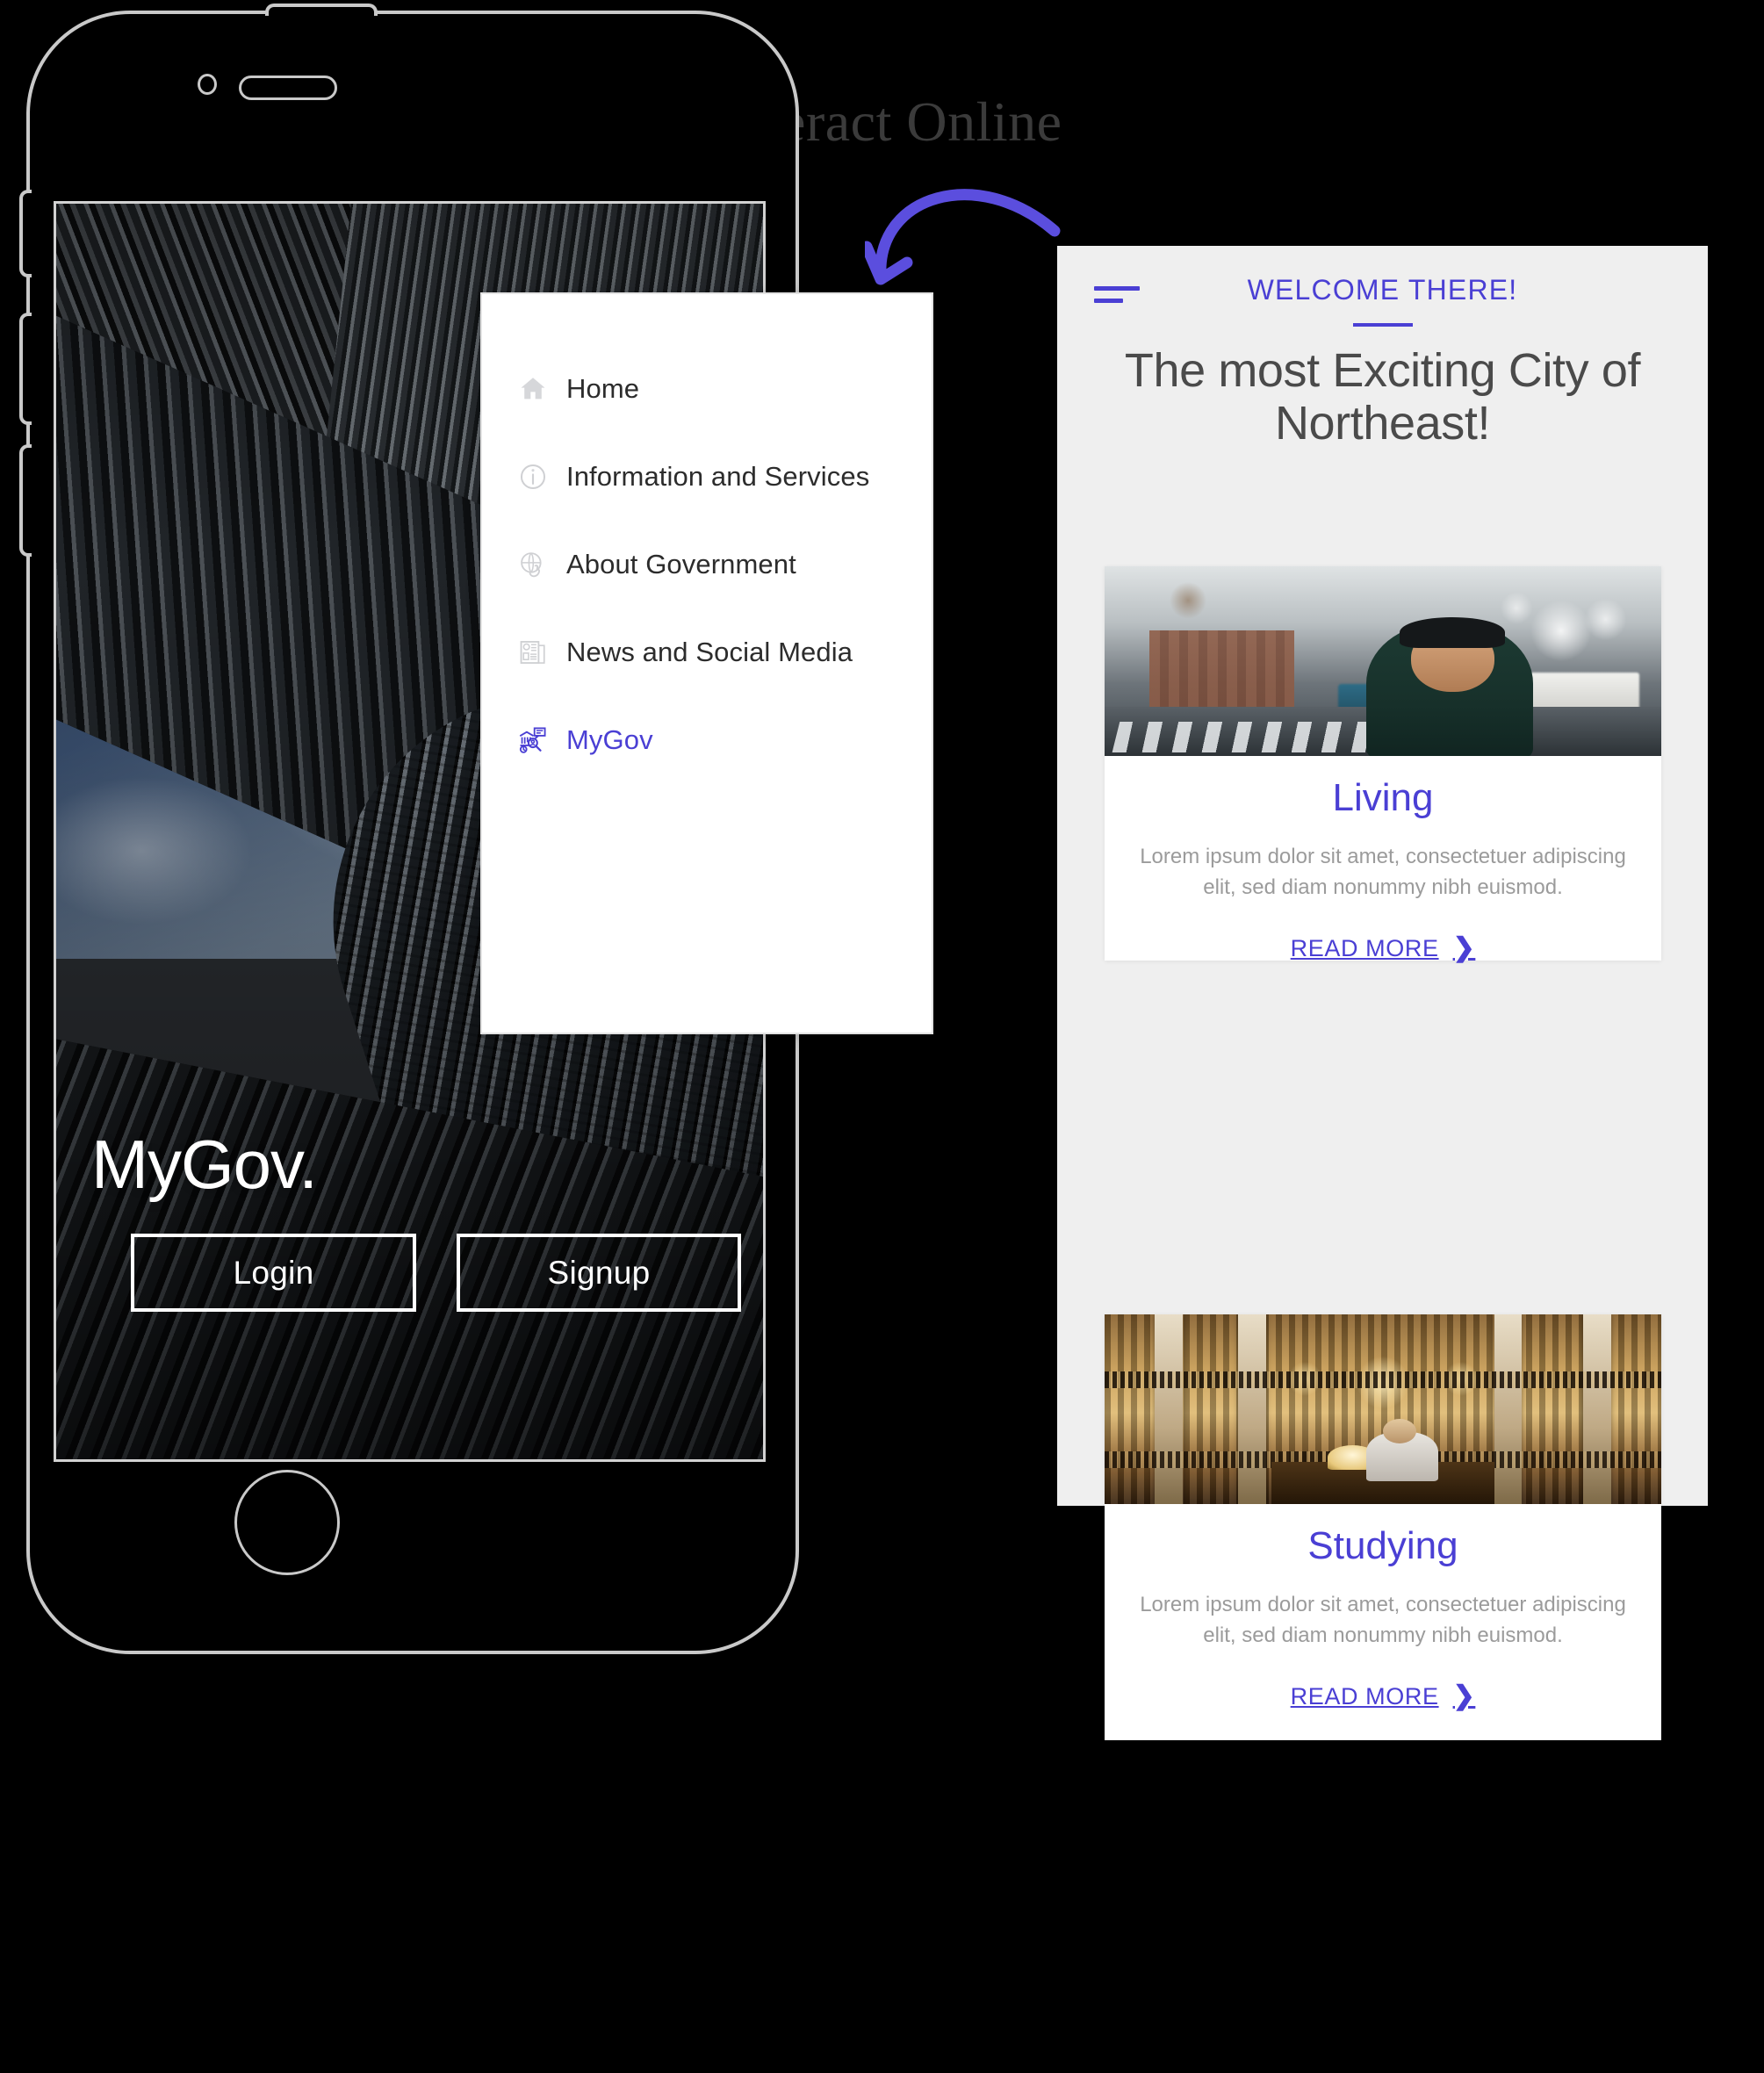 Image resolution: width=1764 pixels, height=2073 pixels. What do you see at coordinates (533, 389) in the screenshot?
I see `house-icon` at bounding box center [533, 389].